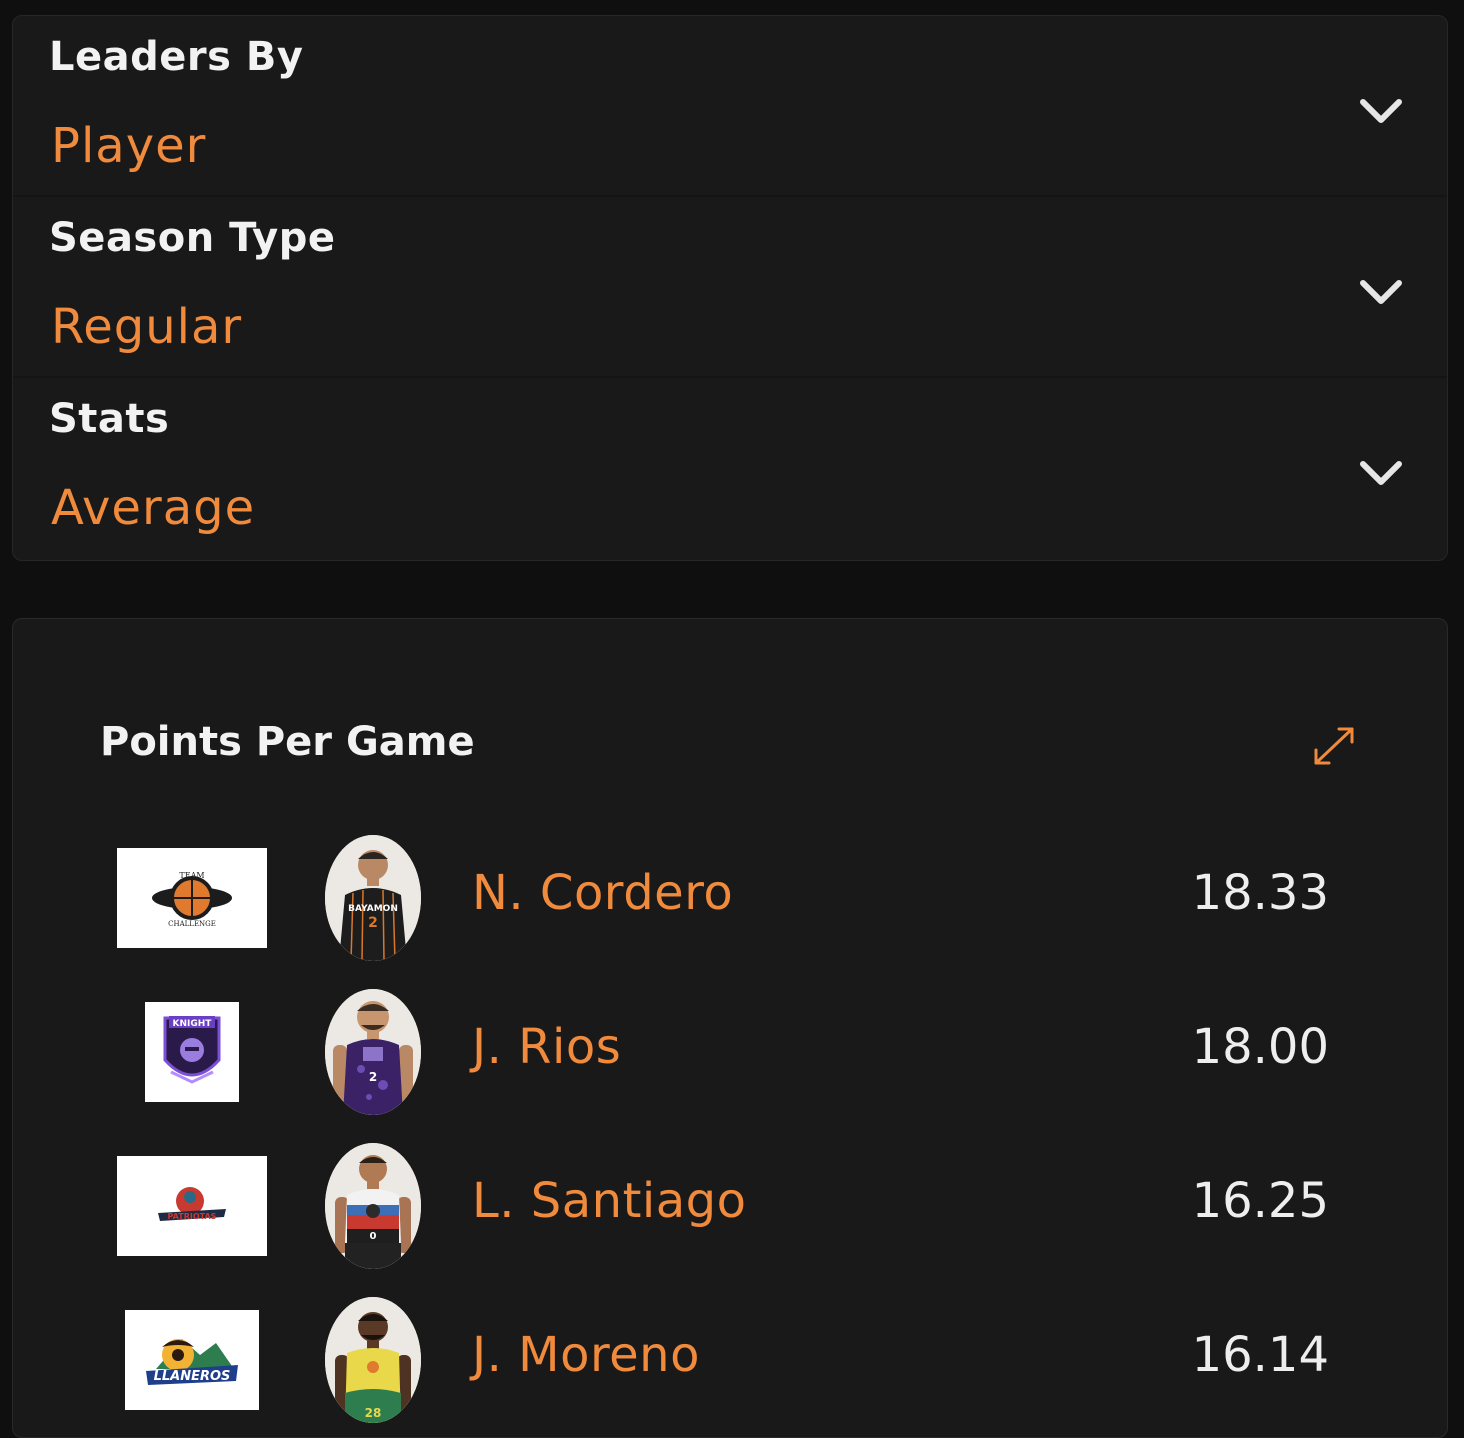 Image resolution: width=1464 pixels, height=1438 pixels. I want to click on svg-text: BAYAMON, so click(373, 909).